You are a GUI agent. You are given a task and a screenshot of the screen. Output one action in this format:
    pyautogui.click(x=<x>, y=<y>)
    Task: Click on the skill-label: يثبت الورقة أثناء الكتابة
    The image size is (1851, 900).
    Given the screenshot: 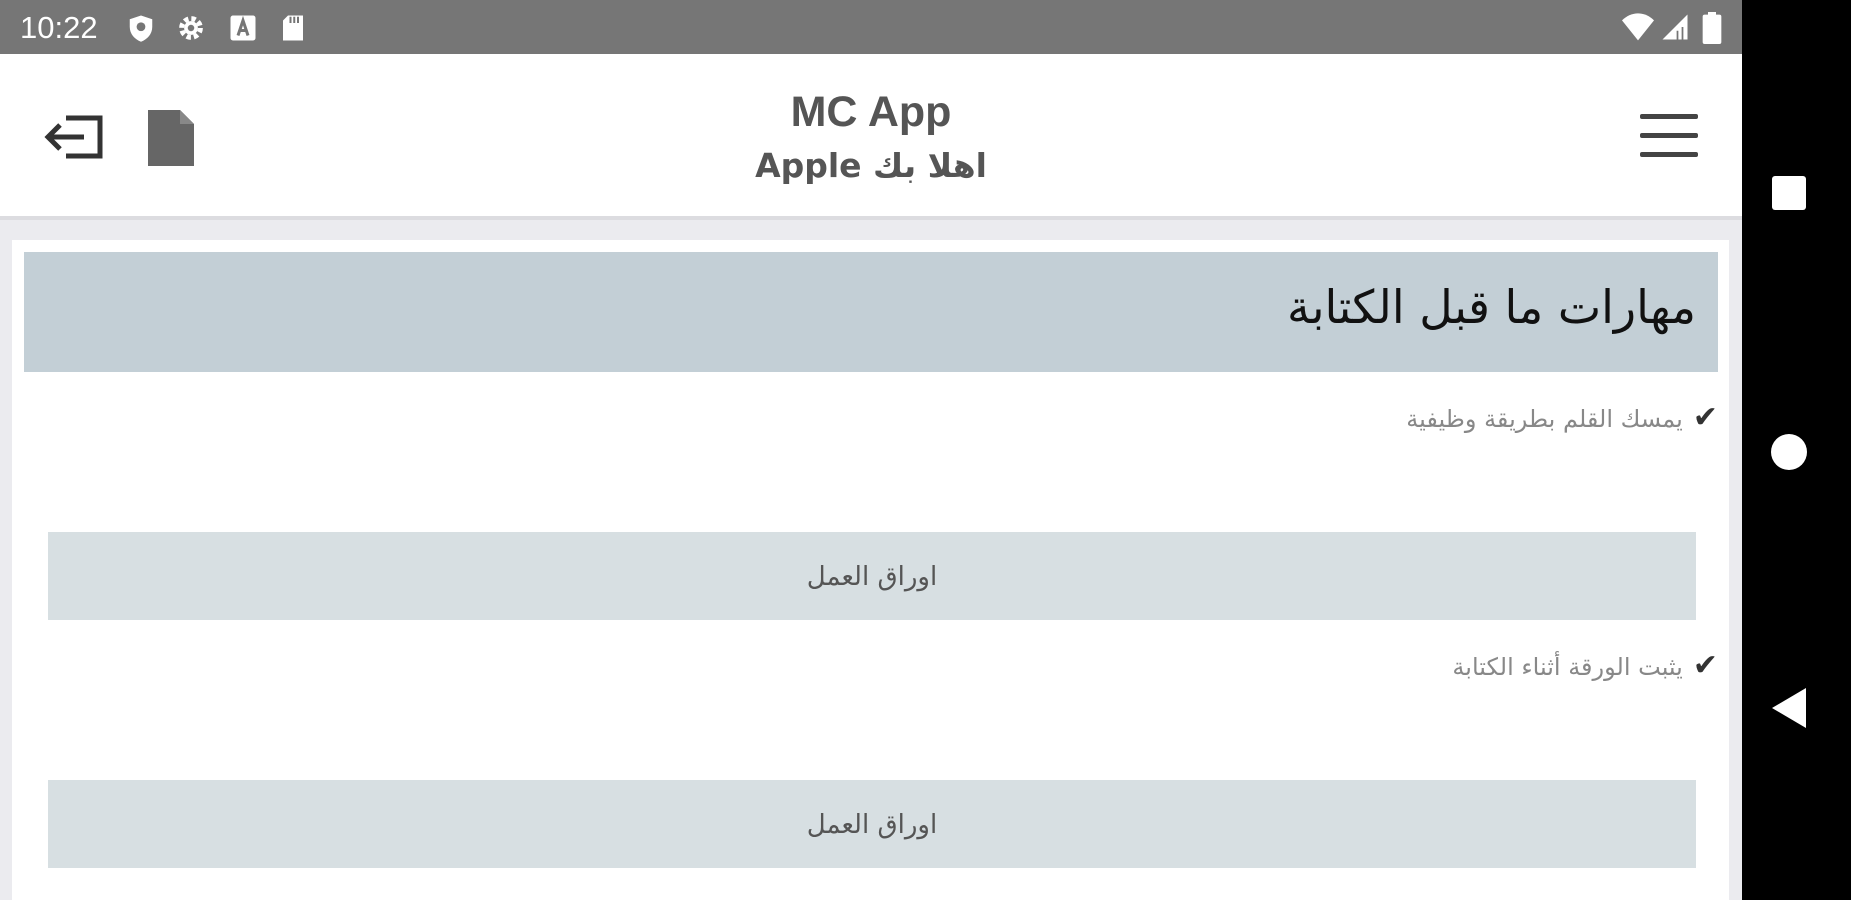 What is the action you would take?
    pyautogui.click(x=1567, y=667)
    